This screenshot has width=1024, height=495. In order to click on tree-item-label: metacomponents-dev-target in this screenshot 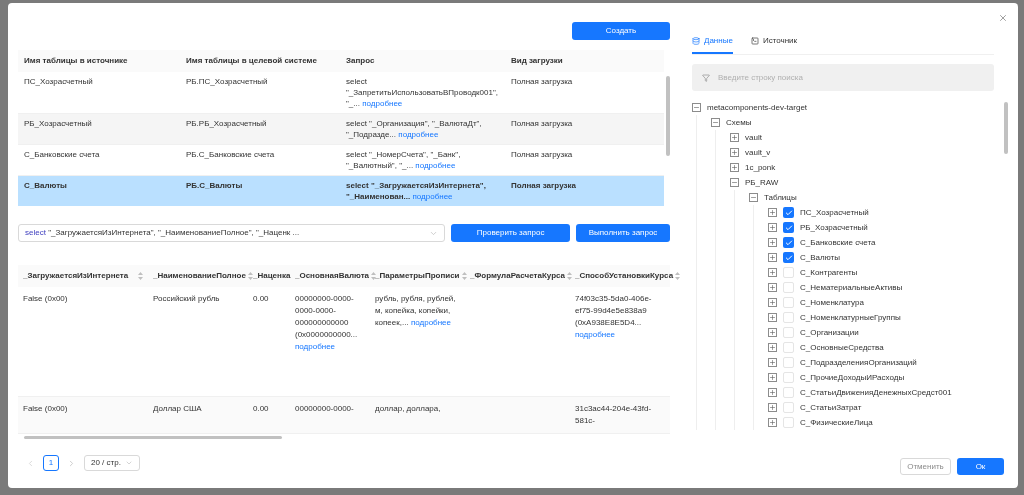, I will do `click(757, 107)`.